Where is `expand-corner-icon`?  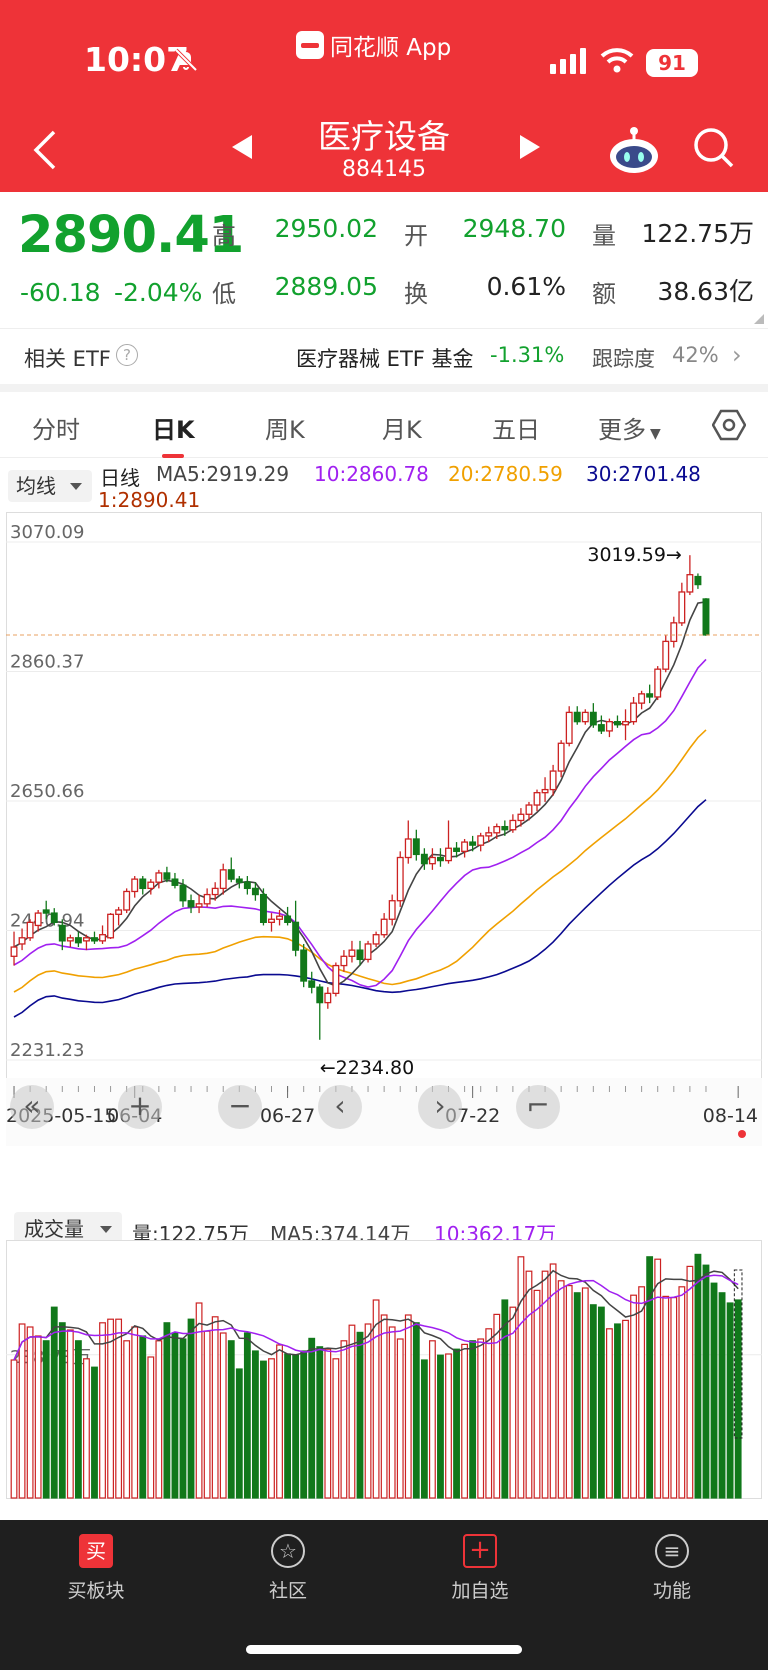 expand-corner-icon is located at coordinates (759, 319).